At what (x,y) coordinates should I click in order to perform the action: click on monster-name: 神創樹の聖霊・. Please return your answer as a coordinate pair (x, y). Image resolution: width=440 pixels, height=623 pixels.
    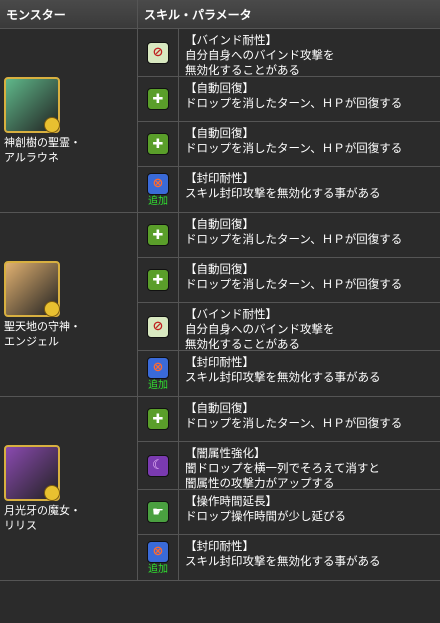
    Looking at the image, I should click on (70, 142).